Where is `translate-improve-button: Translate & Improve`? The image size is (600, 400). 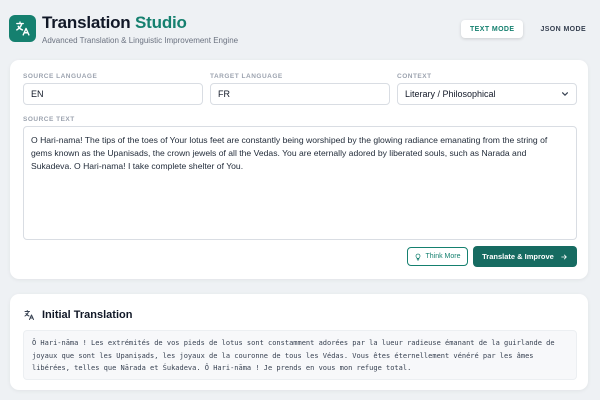
translate-improve-button: Translate & Improve is located at coordinates (525, 256).